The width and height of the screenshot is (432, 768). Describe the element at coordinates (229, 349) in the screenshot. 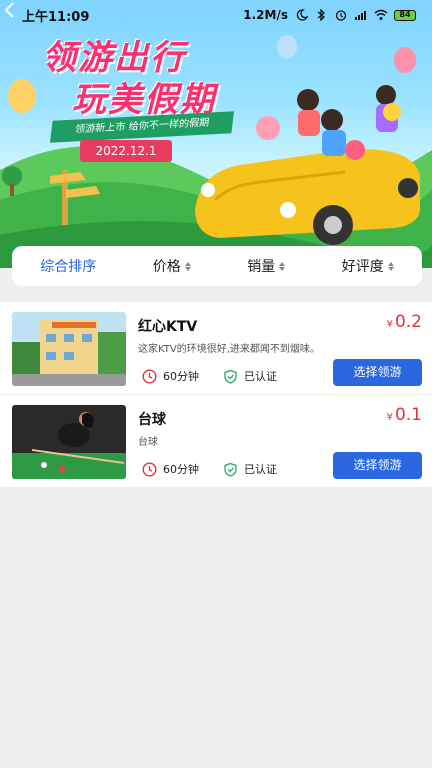

I see `item-description: 这家KTV的环境很好,进来都闻不到烟味。` at that location.